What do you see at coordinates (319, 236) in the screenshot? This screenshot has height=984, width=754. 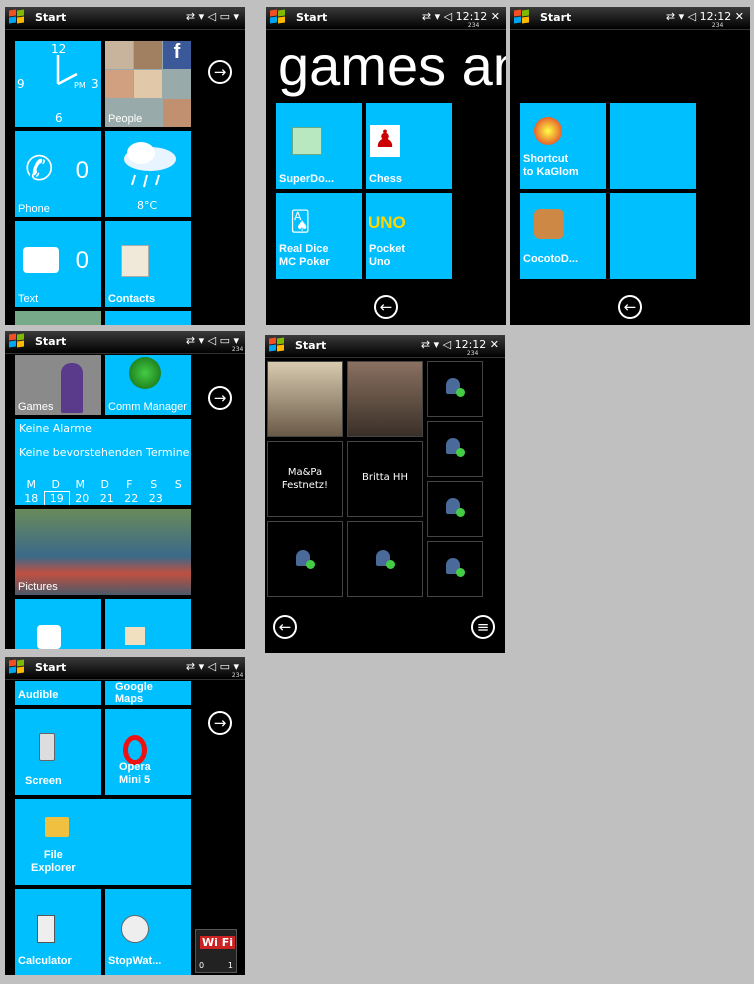 I see `poker-tile: 🂡 Real Dice MC Poker` at bounding box center [319, 236].